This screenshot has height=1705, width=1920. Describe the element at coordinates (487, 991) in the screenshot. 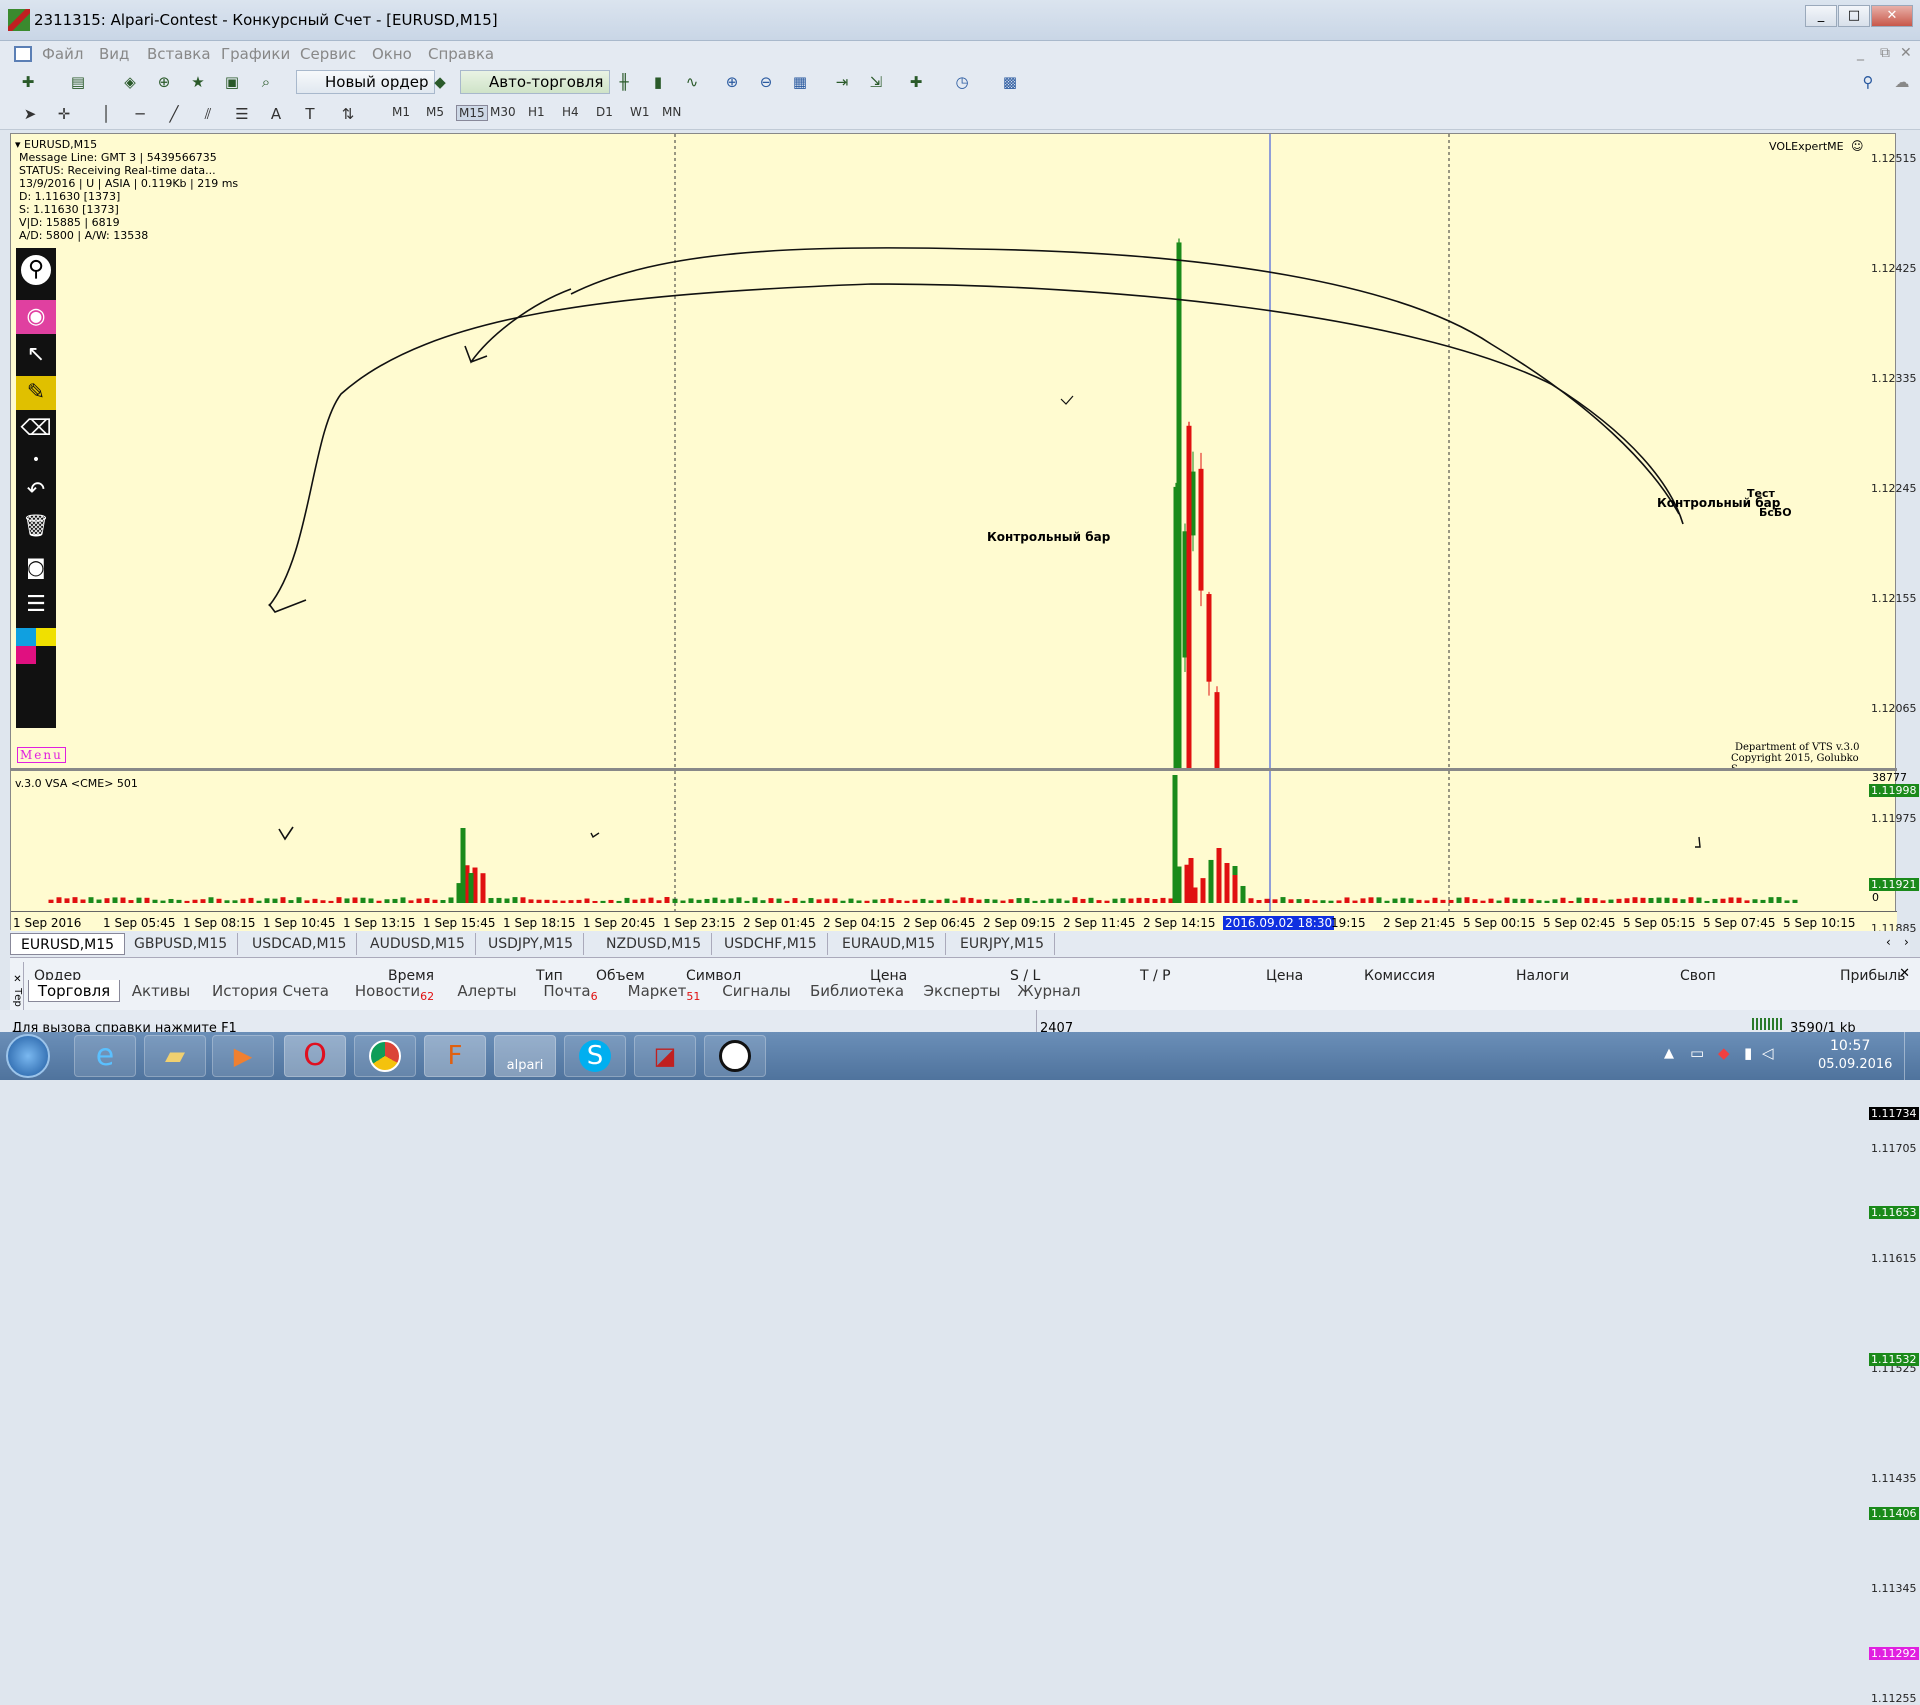

I see `terminal-tab: Алерты` at that location.